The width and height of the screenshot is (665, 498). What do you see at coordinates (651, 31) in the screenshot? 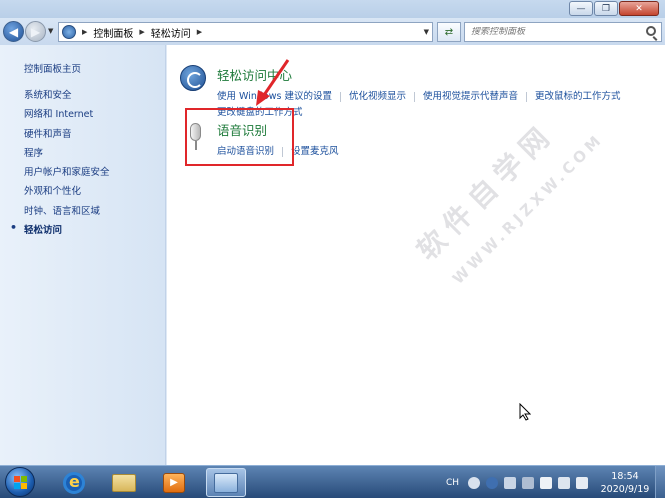
I see `search-icon` at bounding box center [651, 31].